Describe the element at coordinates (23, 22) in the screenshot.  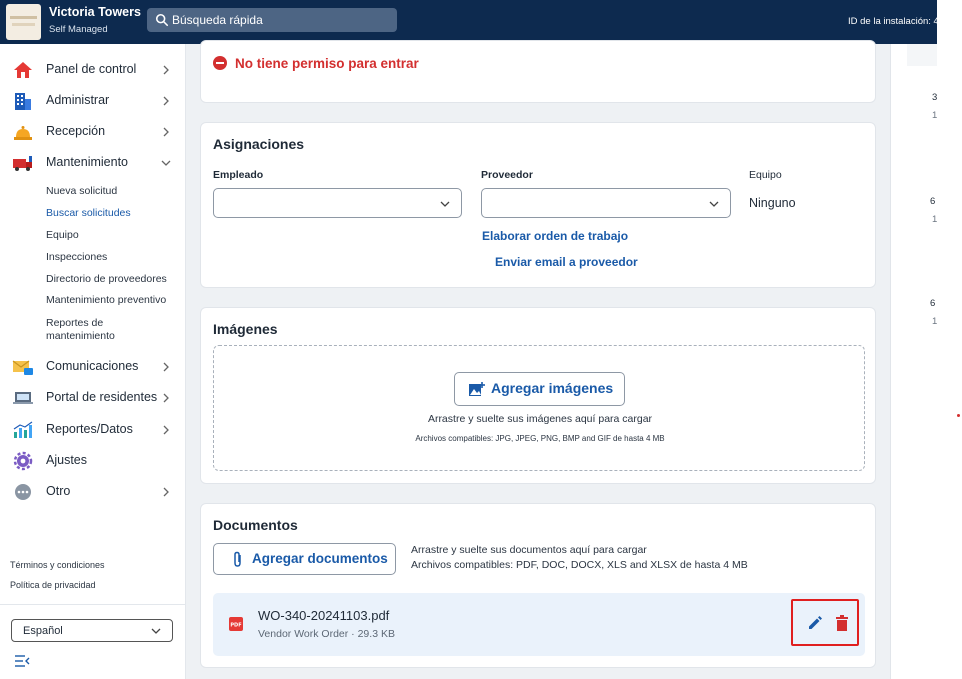
I see `property-logo` at that location.